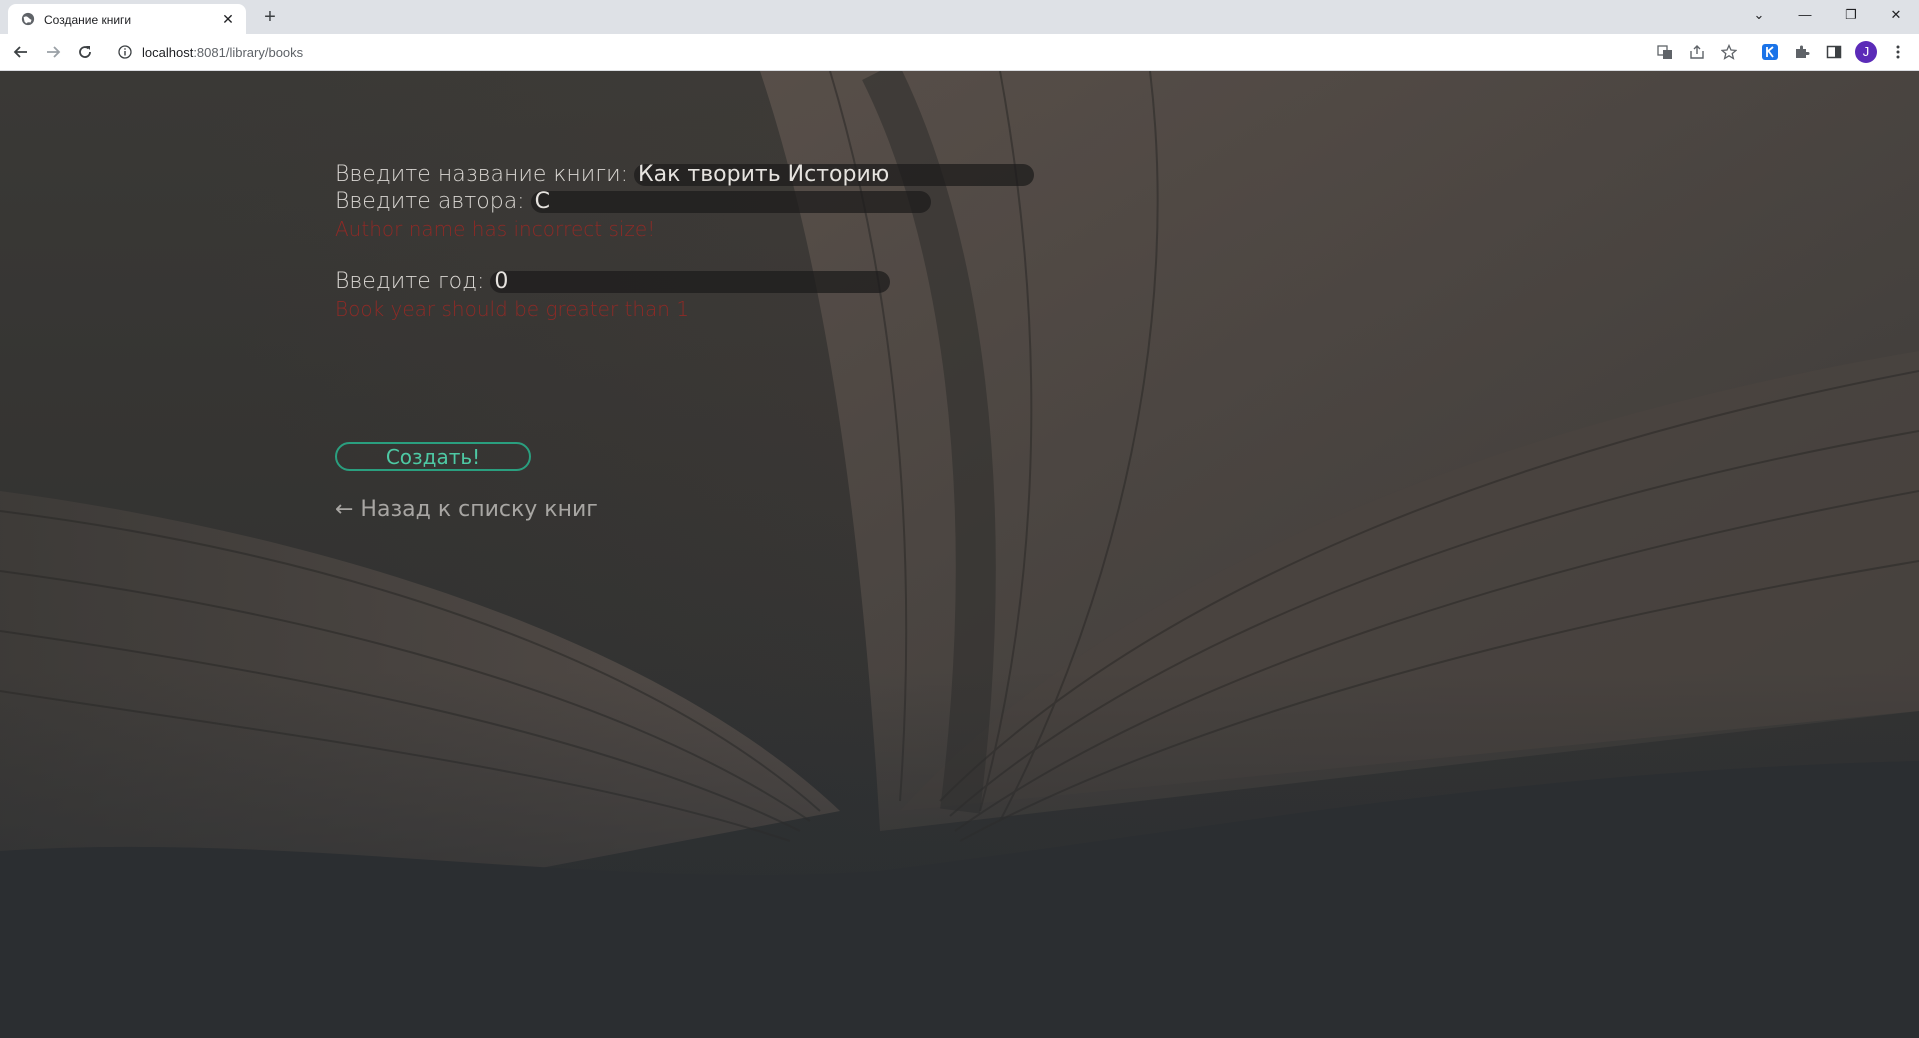 The image size is (1919, 1038). I want to click on side-panel-icon, so click(1834, 52).